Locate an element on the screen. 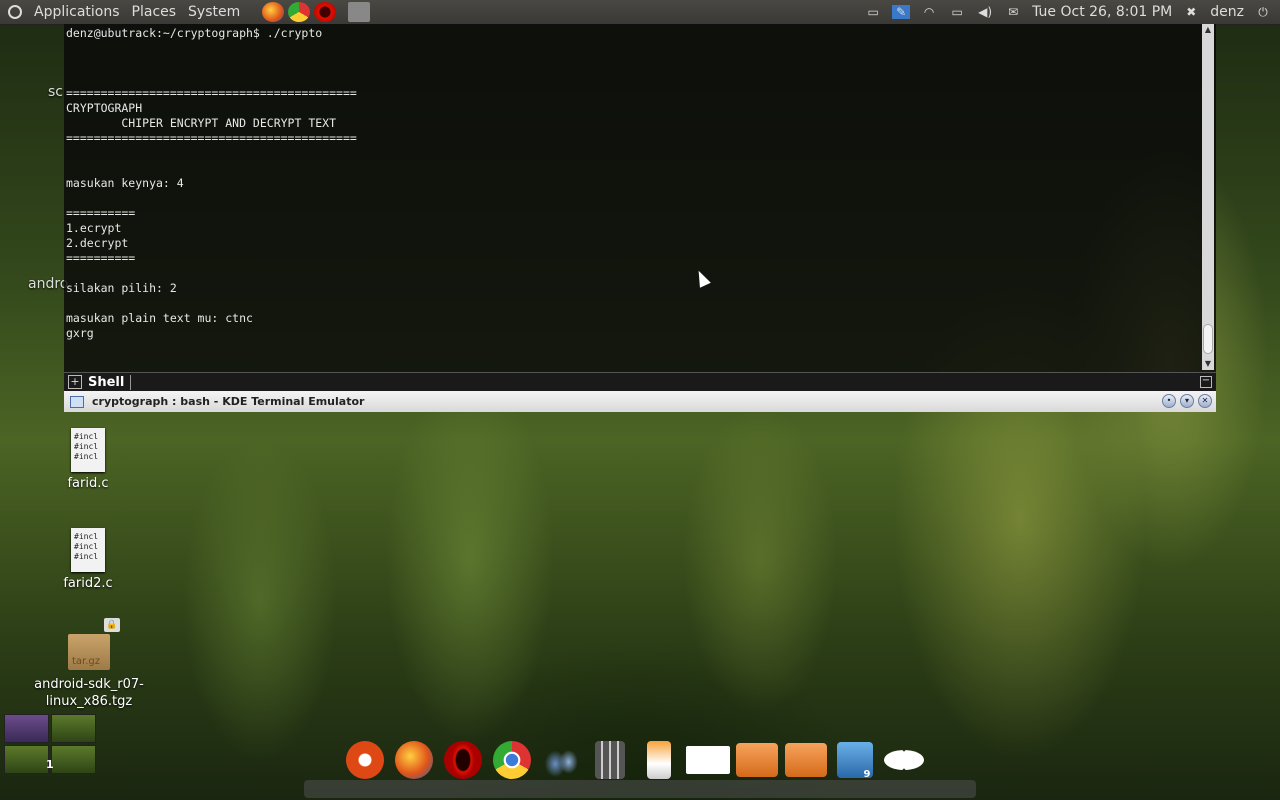  battery-icon: ▭ is located at coordinates (957, 12).